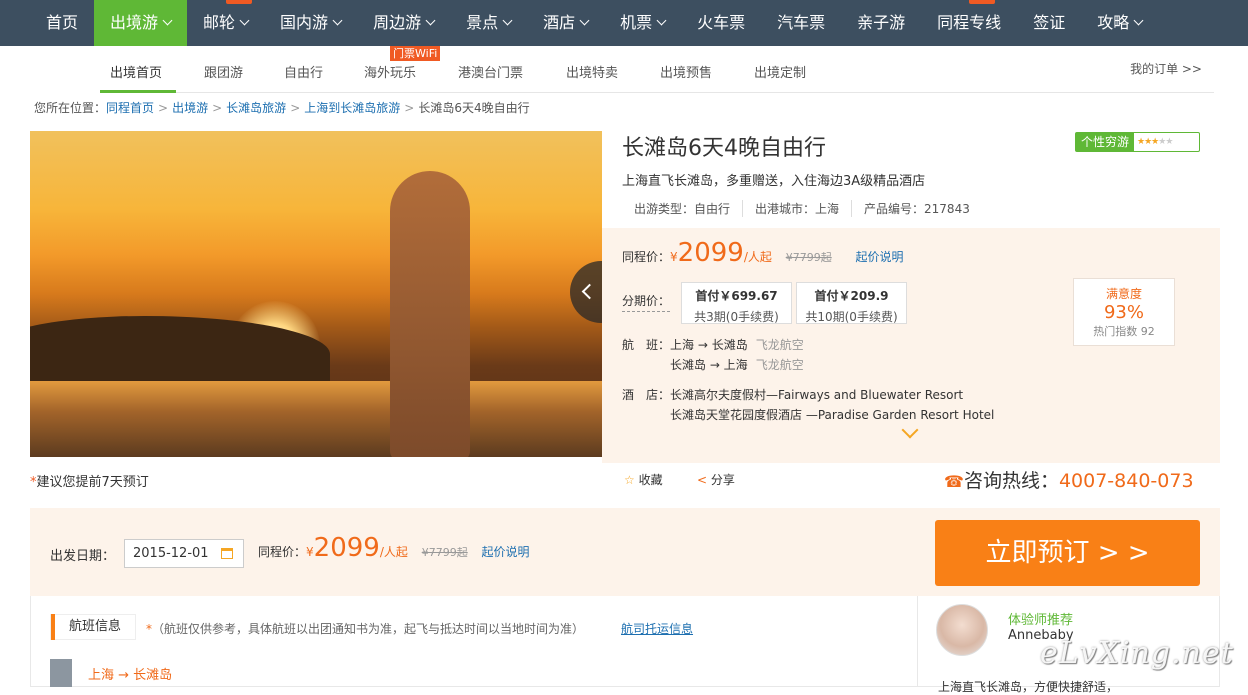 The height and width of the screenshot is (695, 1248). I want to click on panel-divider, so click(917, 641).